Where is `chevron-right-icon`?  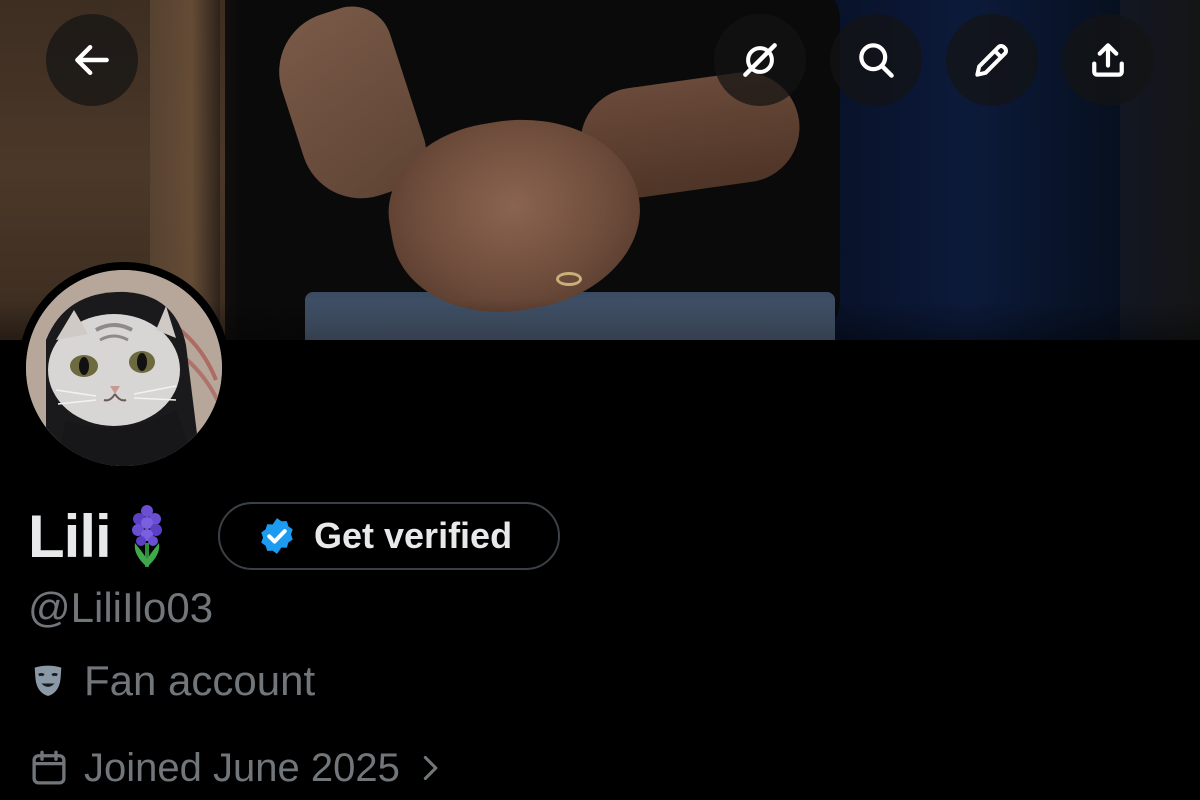 chevron-right-icon is located at coordinates (430, 768).